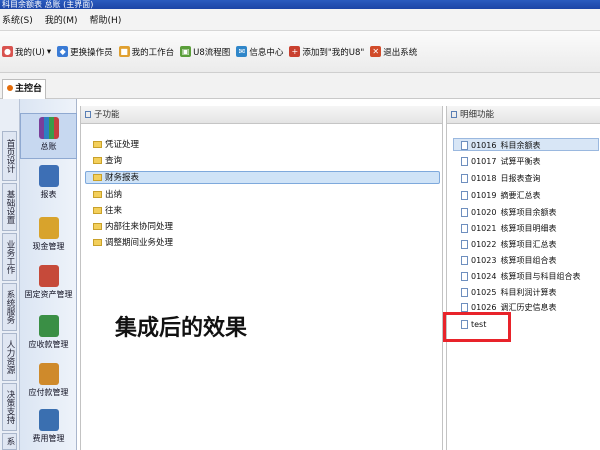  I want to click on folder-internal-coordination: 内部往来协同处理, so click(133, 227).